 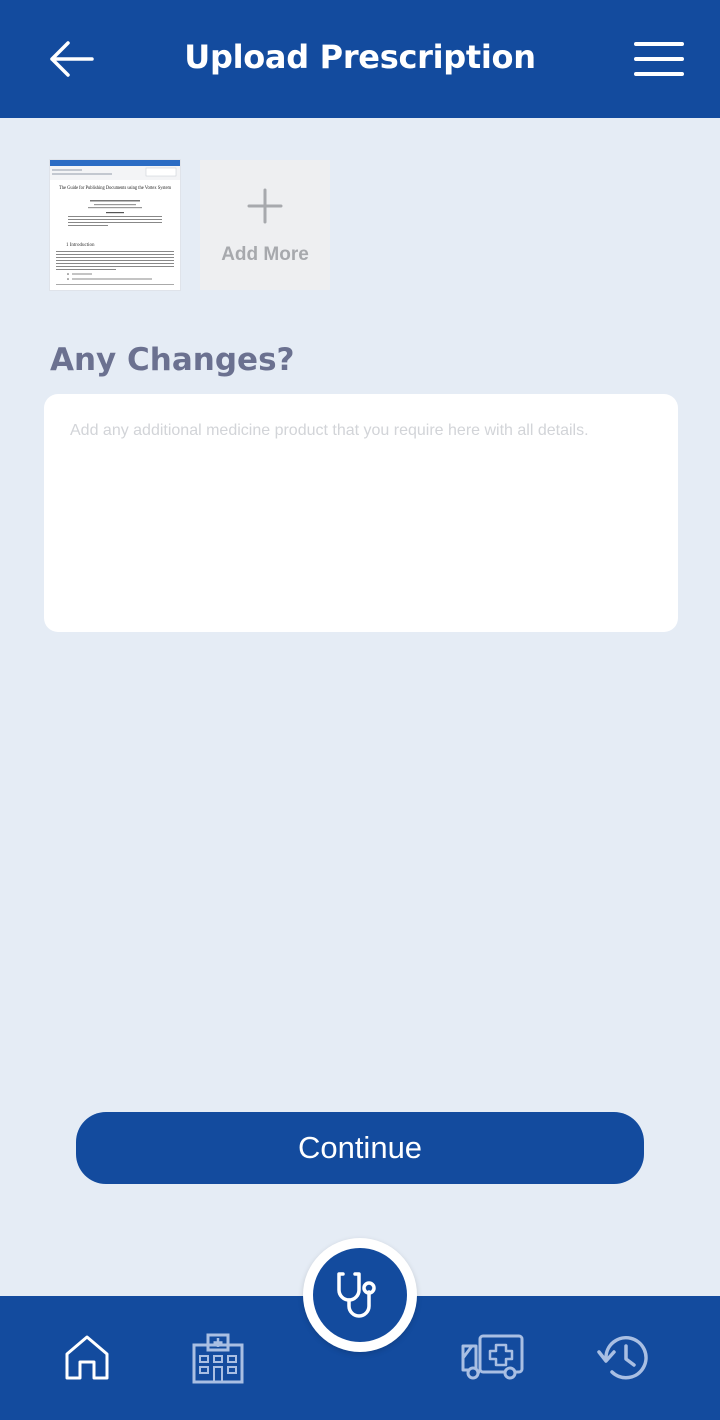 I want to click on hospital-icon, so click(x=218, y=1358).